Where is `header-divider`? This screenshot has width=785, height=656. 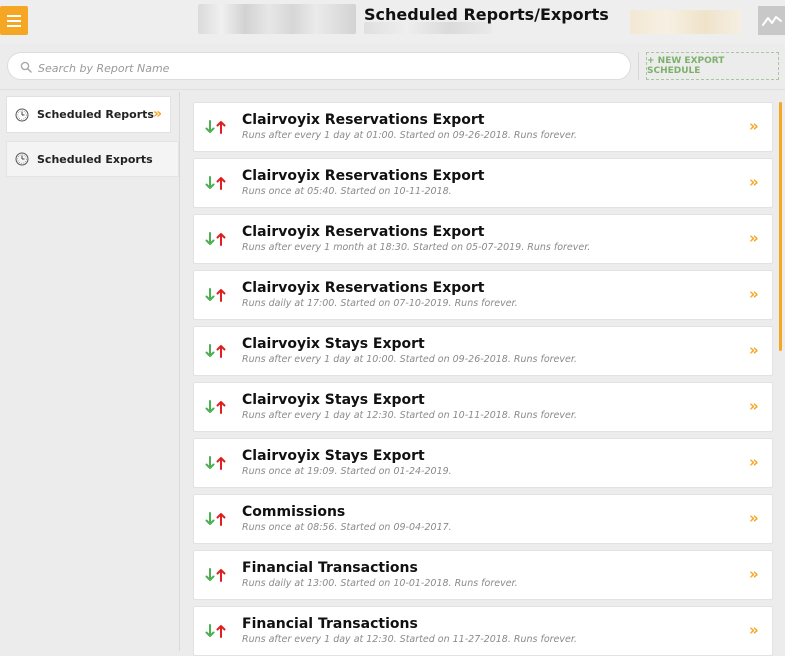 header-divider is located at coordinates (392, 89).